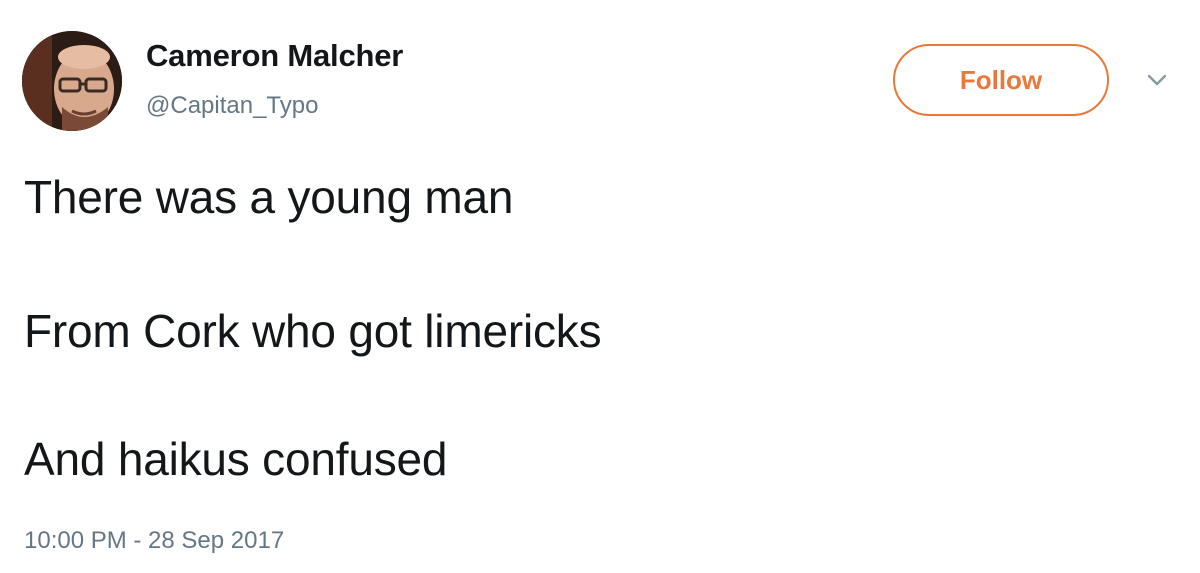  I want to click on tweet-text-line: From Cork who got limericks, so click(313, 331).